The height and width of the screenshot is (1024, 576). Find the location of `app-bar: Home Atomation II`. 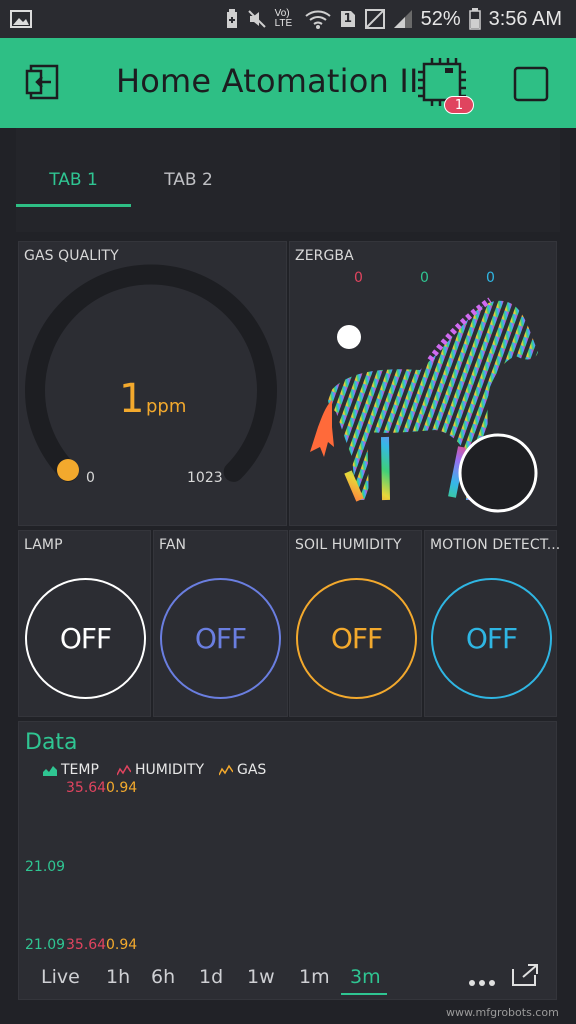

app-bar: Home Atomation II is located at coordinates (288, 83).